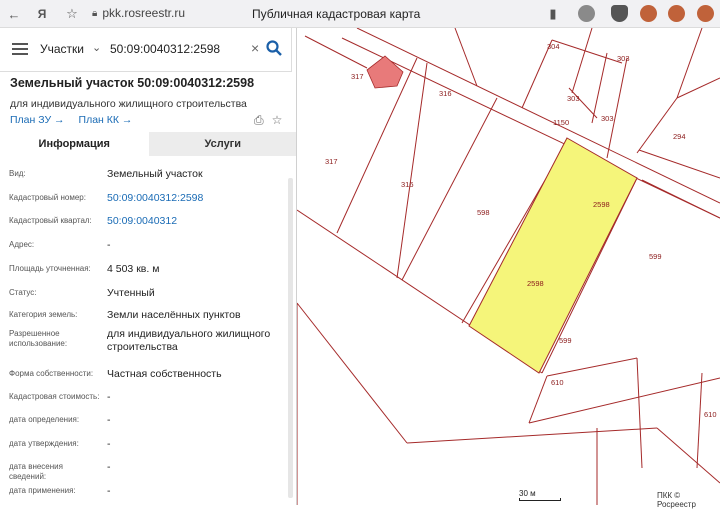 This screenshot has height=509, width=720. Describe the element at coordinates (155, 174) in the screenshot. I see `info-value: Земельный участок` at that location.